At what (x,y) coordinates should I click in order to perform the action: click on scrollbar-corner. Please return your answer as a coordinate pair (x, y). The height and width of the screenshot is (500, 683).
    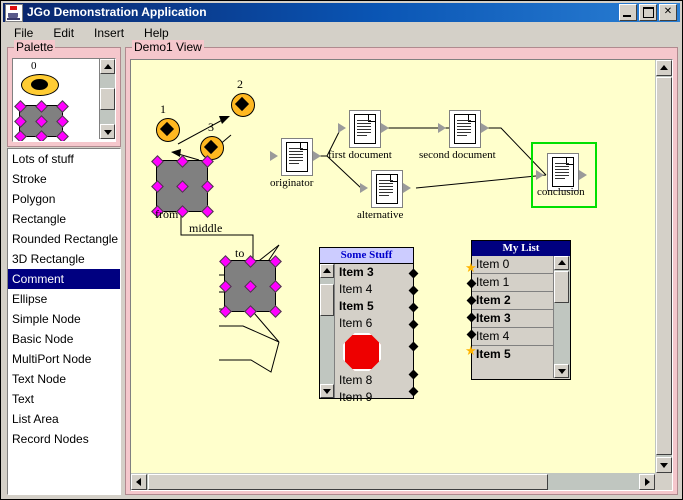
    Looking at the image, I should click on (663, 481).